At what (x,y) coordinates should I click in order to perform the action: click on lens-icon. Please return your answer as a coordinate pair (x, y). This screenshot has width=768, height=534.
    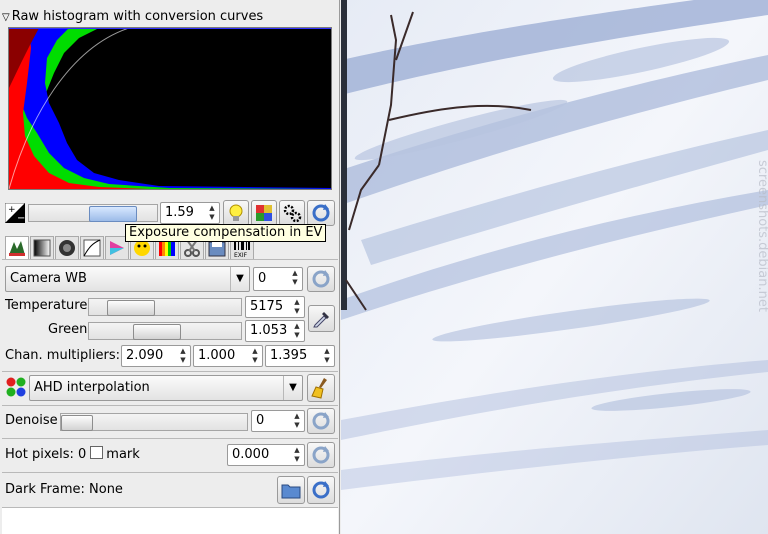
    Looking at the image, I should click on (67, 248).